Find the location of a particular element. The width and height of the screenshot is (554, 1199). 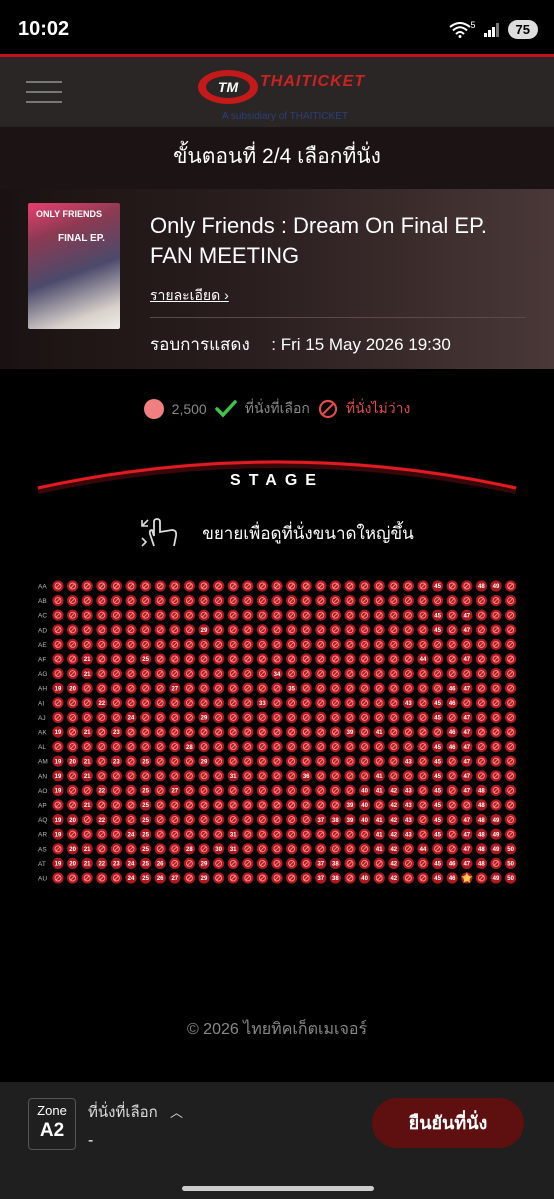

seat-AU-25: 25 is located at coordinates (146, 878).